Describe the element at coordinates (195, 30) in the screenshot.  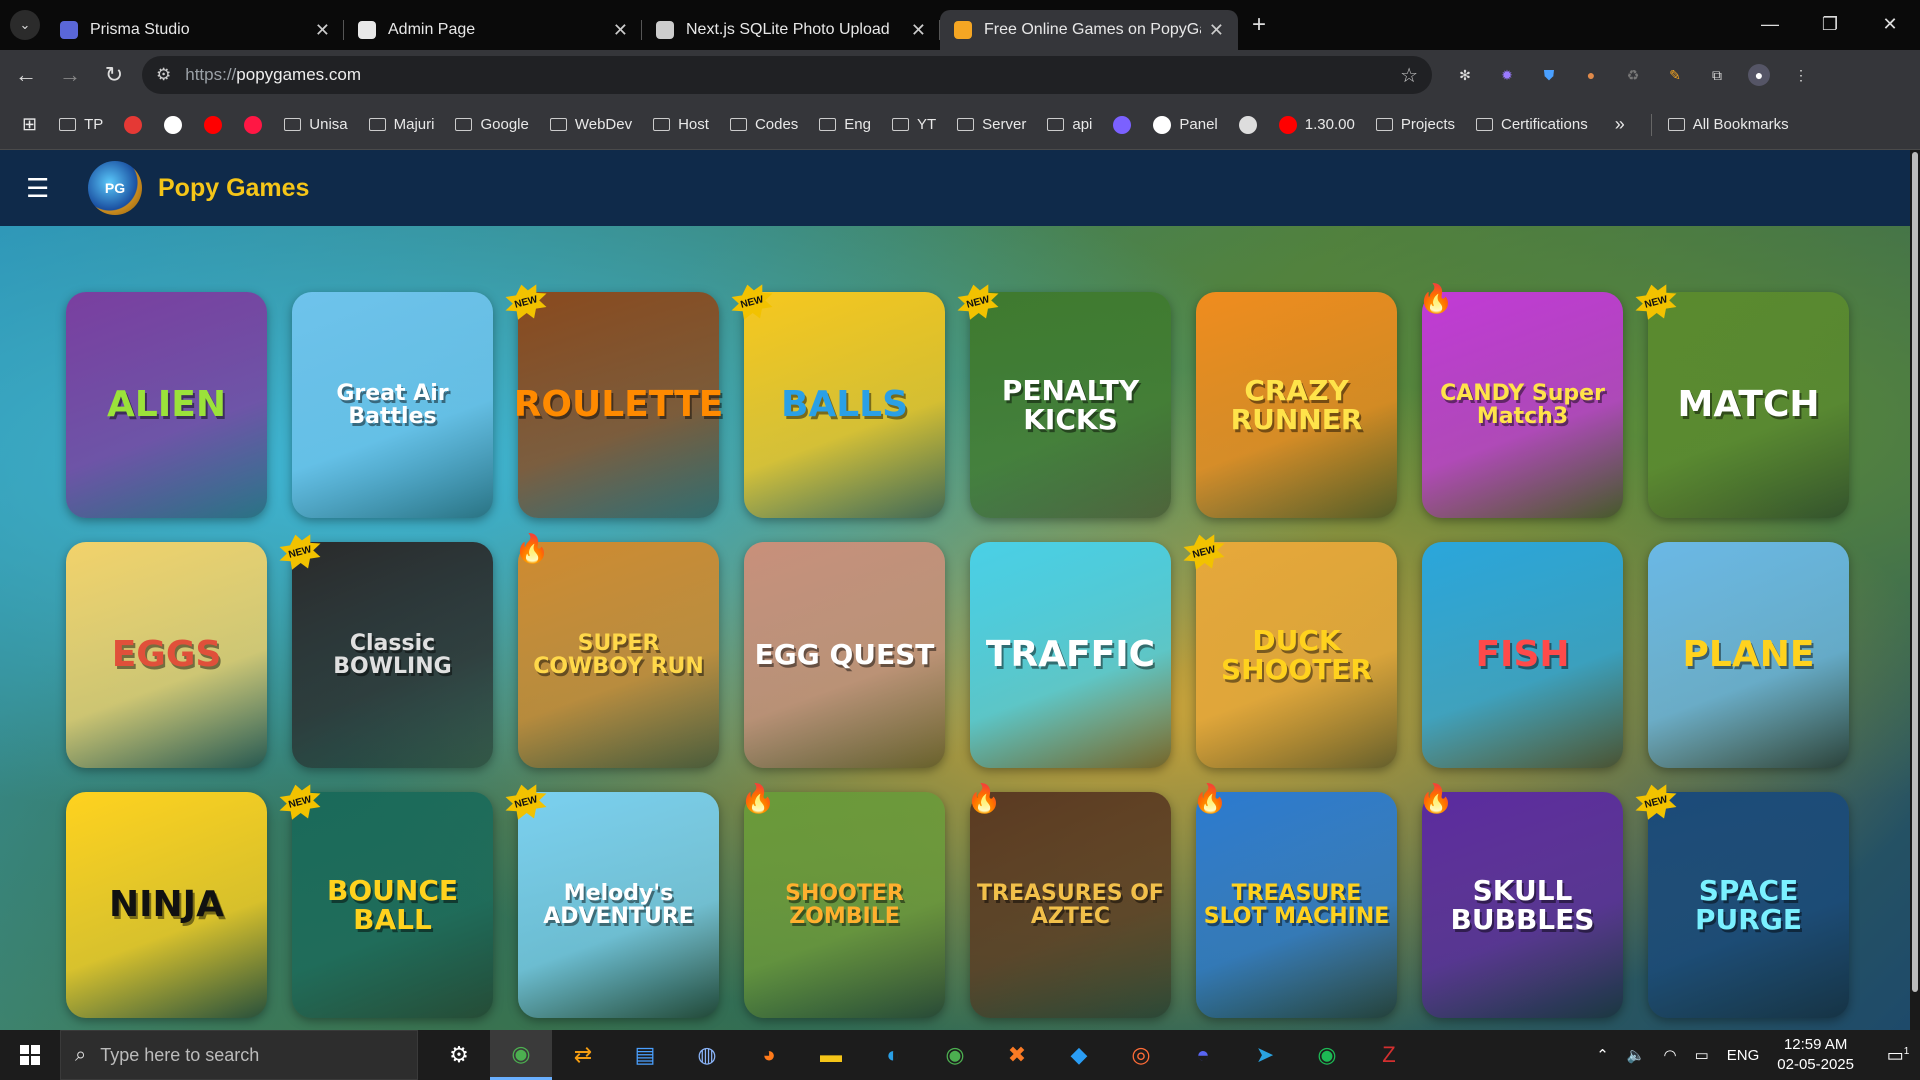
I see `browser-tab: Prisma Studio ✕` at that location.